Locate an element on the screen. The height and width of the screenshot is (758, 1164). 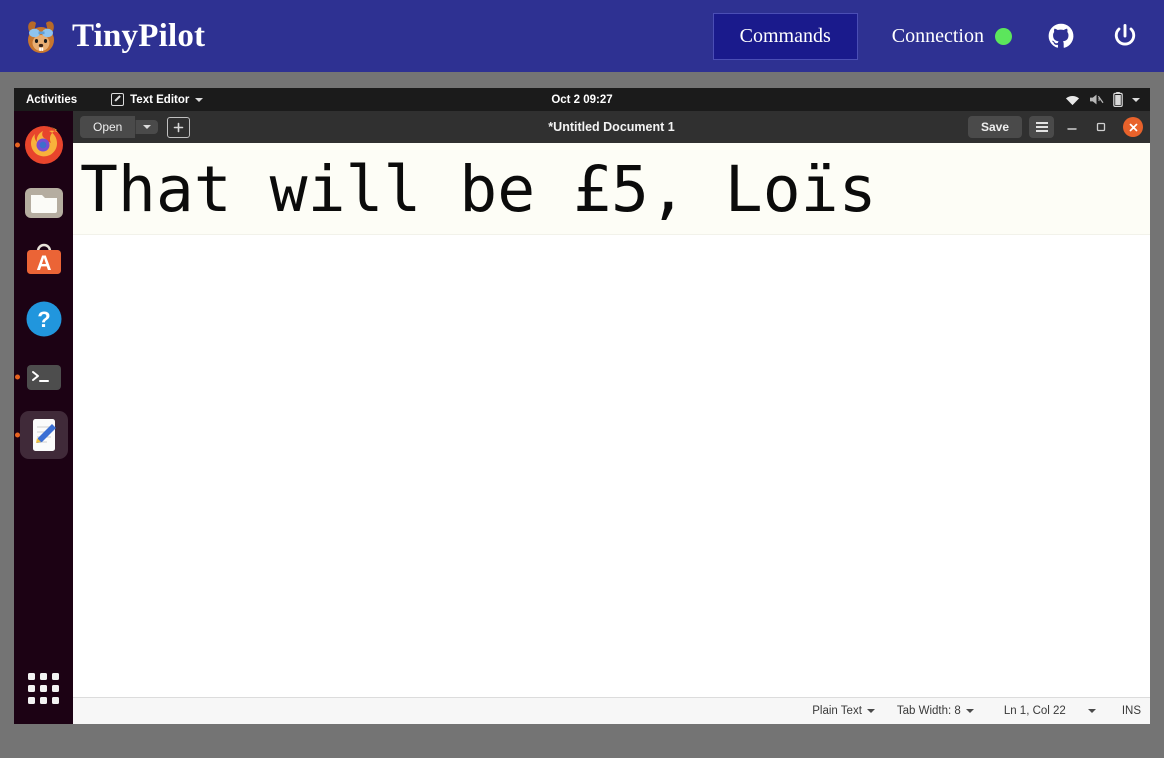
maximize-icon is located at coordinates (1101, 127).